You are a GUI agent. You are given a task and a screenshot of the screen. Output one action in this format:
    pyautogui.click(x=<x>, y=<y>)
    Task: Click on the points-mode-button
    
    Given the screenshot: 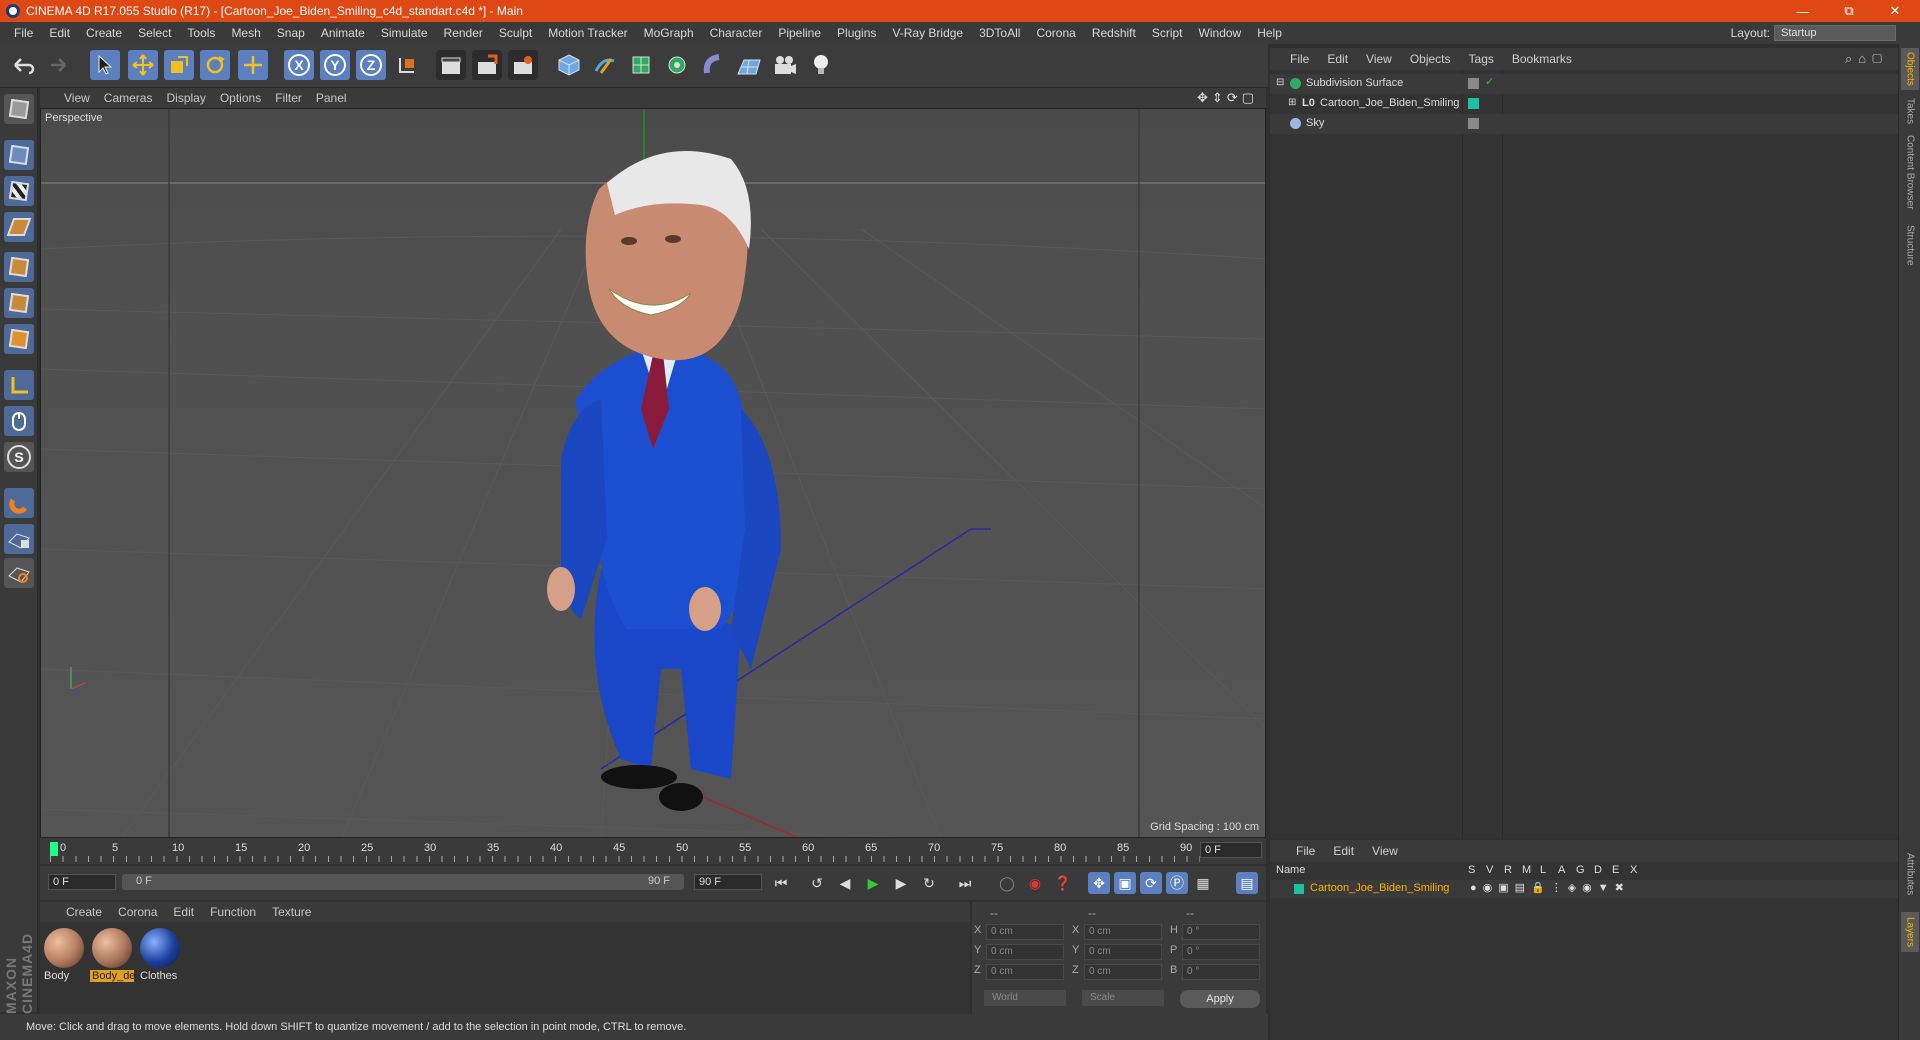 What is the action you would take?
    pyautogui.click(x=19, y=267)
    